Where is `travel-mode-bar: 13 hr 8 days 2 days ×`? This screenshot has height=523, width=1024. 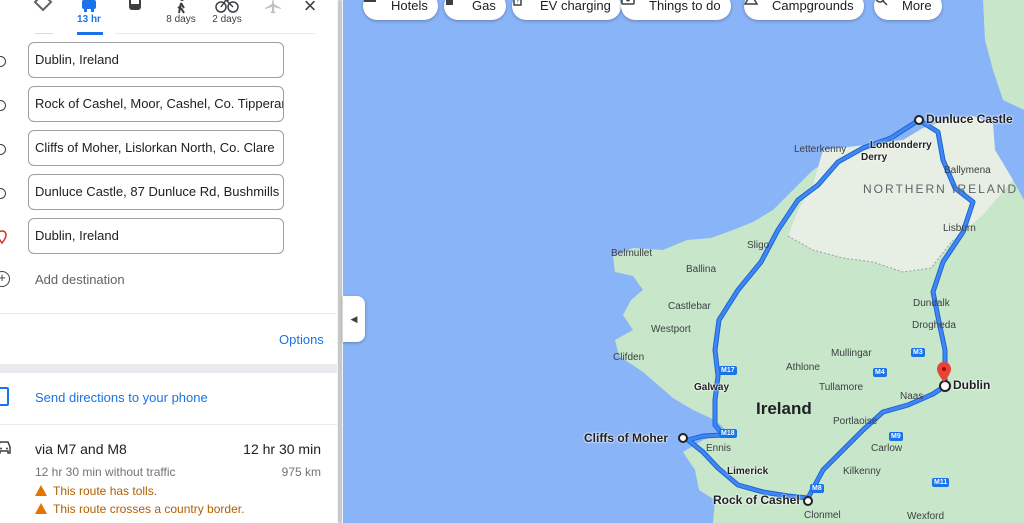
travel-mode-bar: 13 hr 8 days 2 days × is located at coordinates (171, 17).